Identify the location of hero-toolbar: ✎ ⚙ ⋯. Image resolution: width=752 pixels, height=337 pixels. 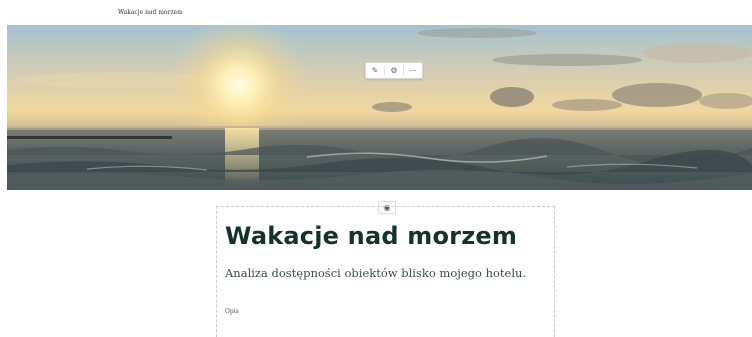
(394, 70).